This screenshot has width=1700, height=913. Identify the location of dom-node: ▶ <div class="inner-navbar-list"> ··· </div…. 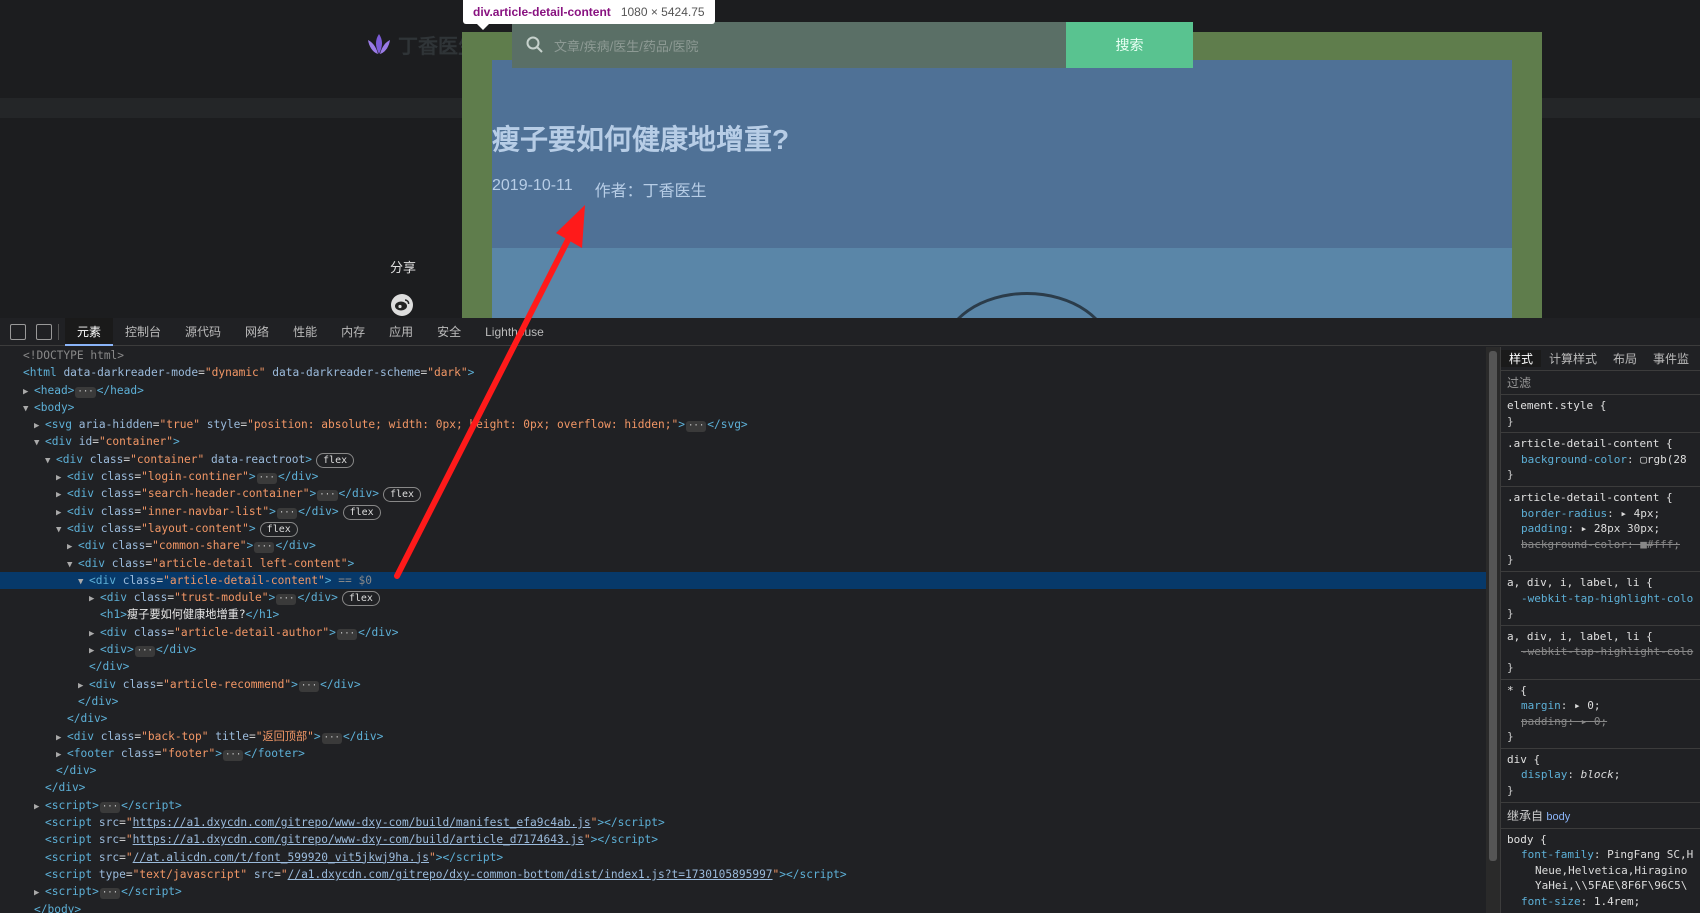
(743, 511).